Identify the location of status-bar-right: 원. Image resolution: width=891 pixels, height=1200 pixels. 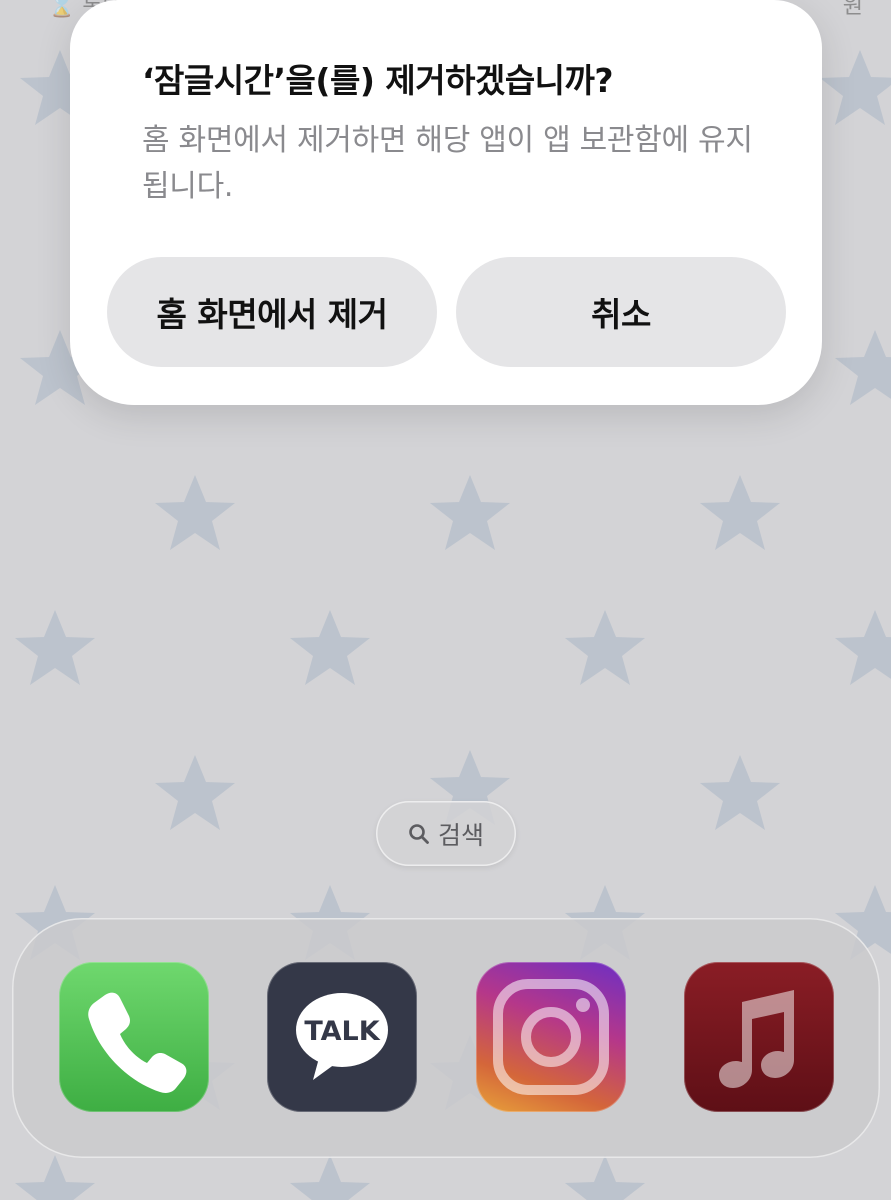
(852, 9).